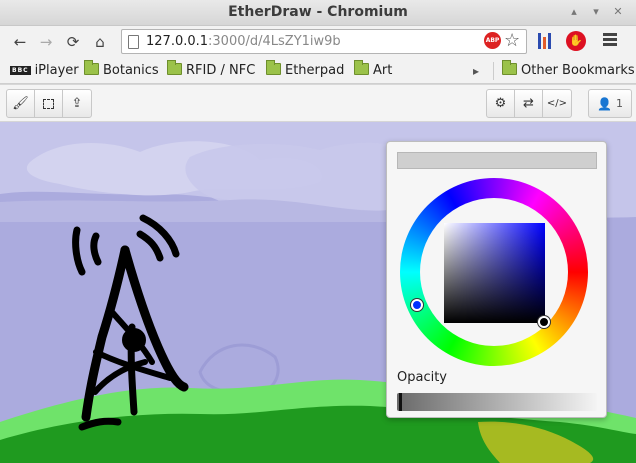  Describe the element at coordinates (618, 11) in the screenshot. I see `close-window-icon: ✕` at that location.